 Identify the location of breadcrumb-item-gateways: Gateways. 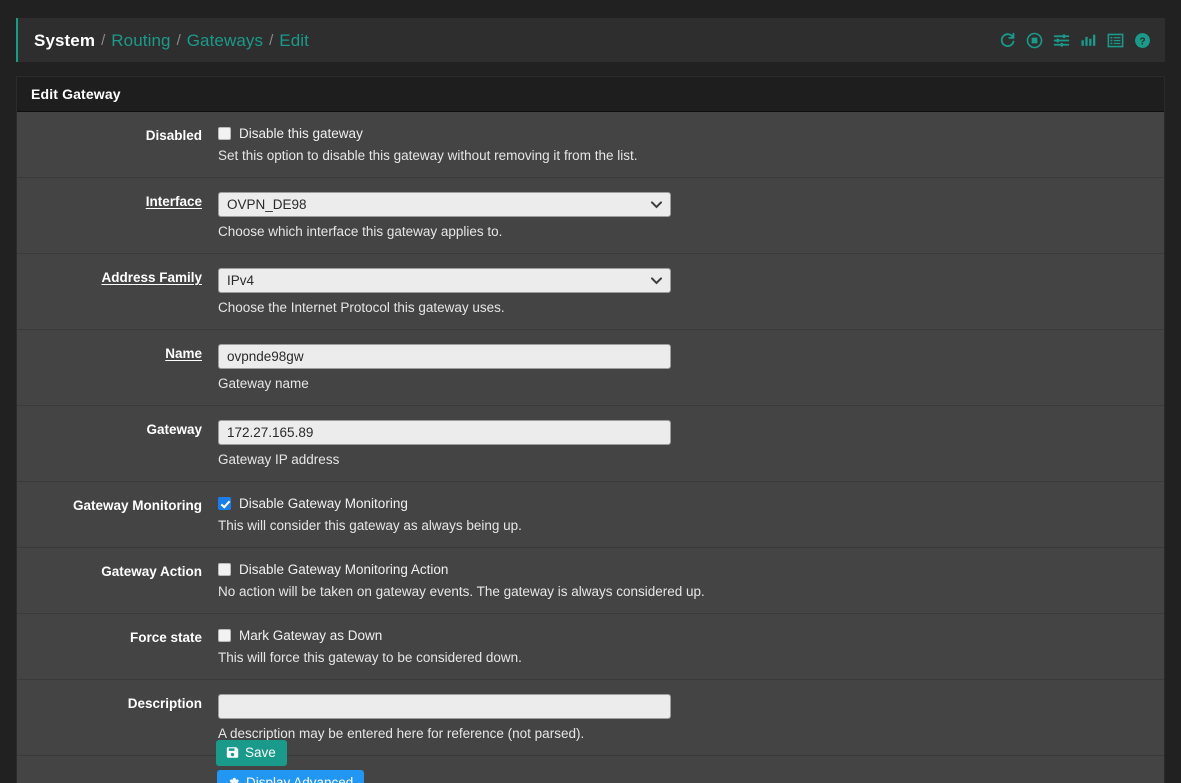
(225, 40).